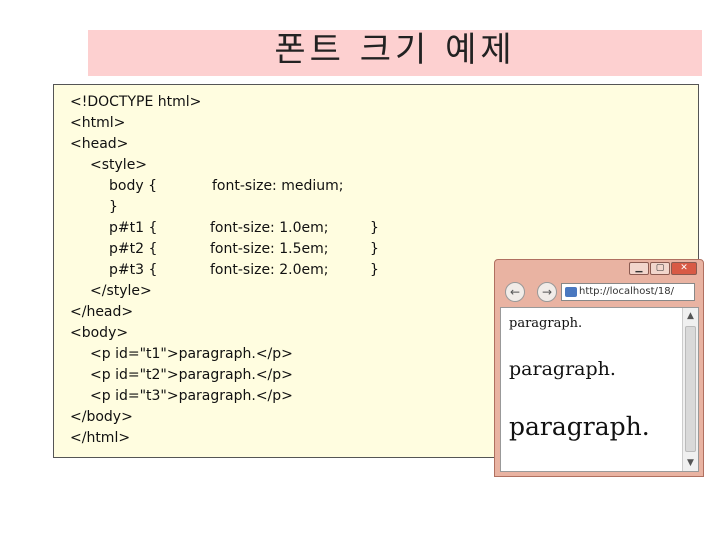 This screenshot has height=540, width=720. I want to click on code-line: body {, so click(133, 186).